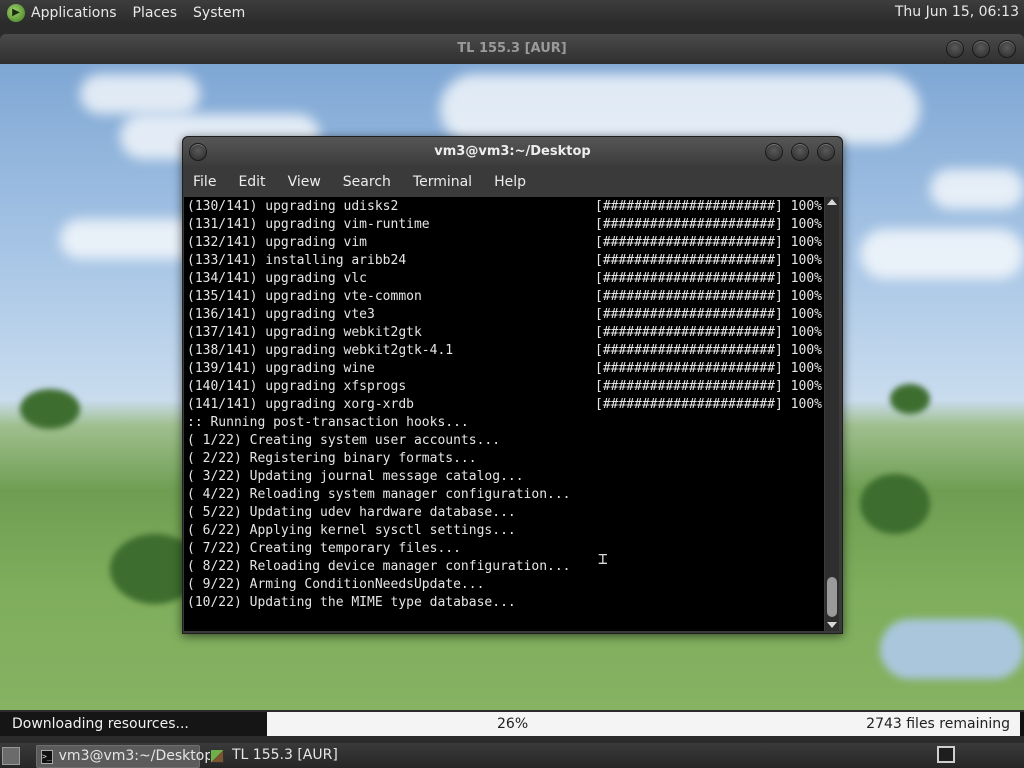 The image size is (1024, 768). Describe the element at coordinates (308, 224) in the screenshot. I see `terminal-line: (131/141) upgrading vim-runtime` at that location.